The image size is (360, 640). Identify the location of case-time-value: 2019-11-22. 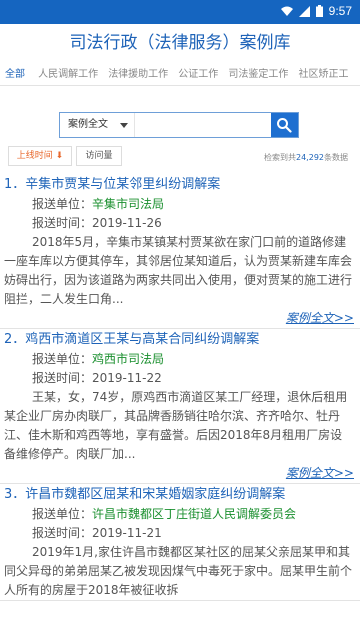
(127, 378).